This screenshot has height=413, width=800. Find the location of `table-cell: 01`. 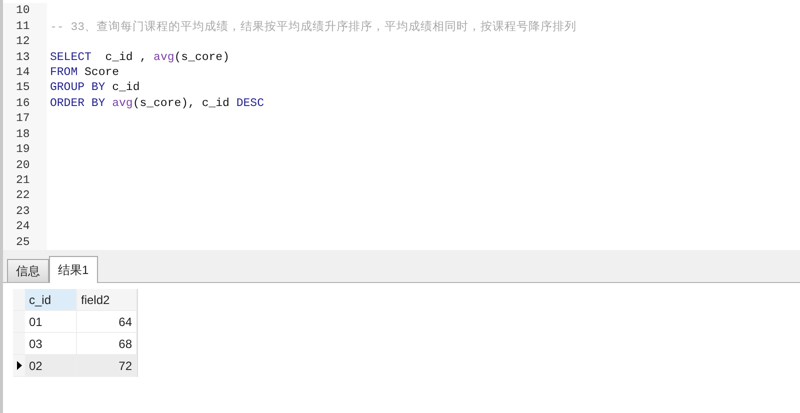

table-cell: 01 is located at coordinates (51, 322).